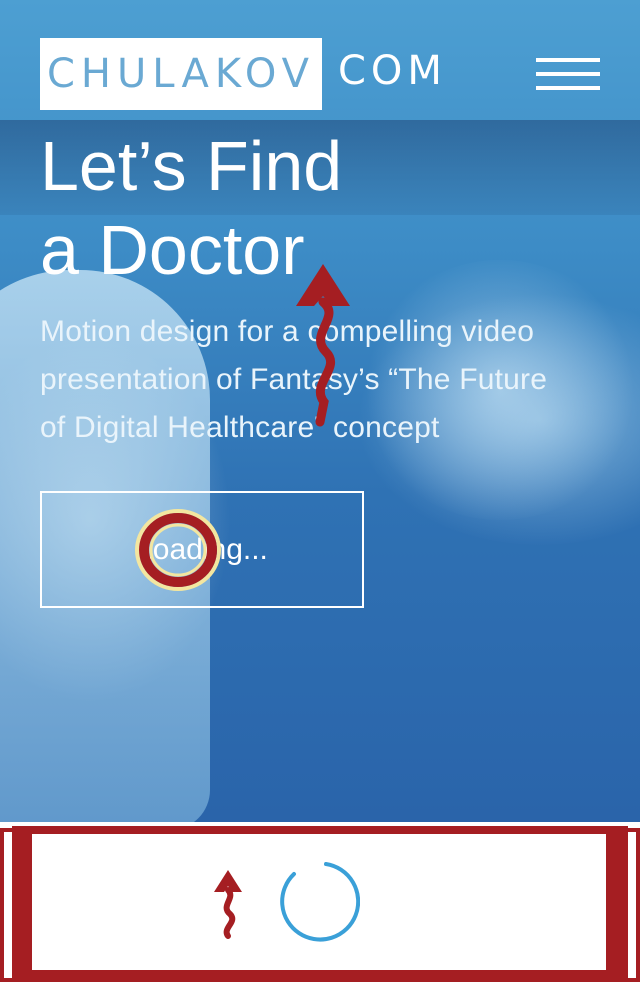 The image size is (640, 982). I want to click on menu-line-top, so click(568, 60).